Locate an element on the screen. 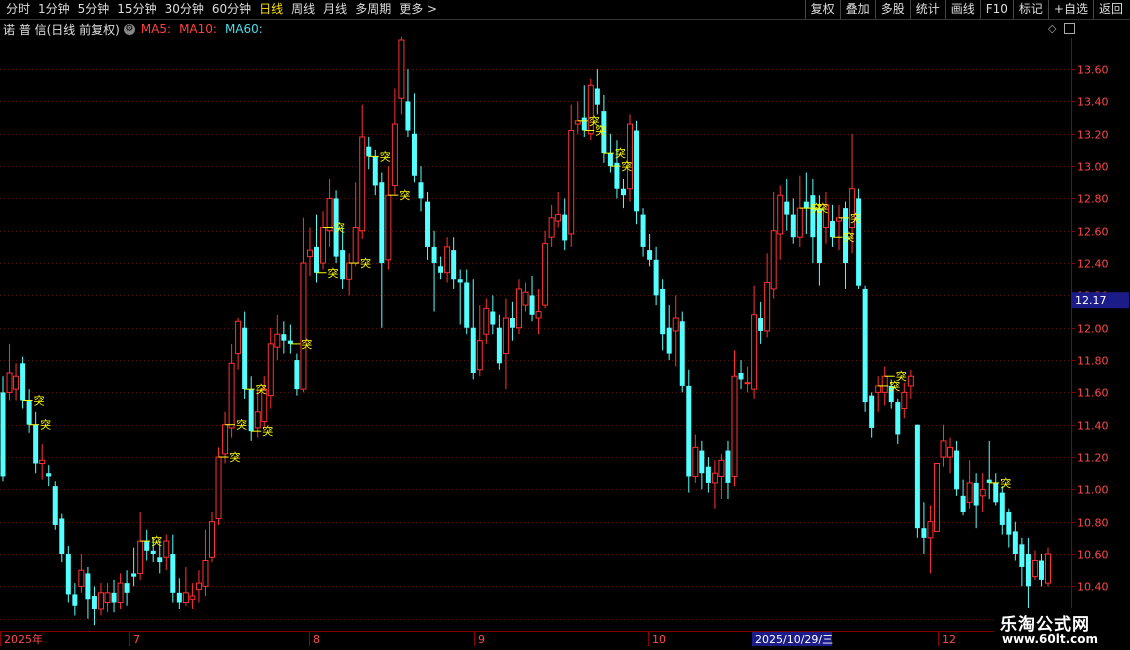  price-tick-label: 12.60 is located at coordinates (1093, 232).